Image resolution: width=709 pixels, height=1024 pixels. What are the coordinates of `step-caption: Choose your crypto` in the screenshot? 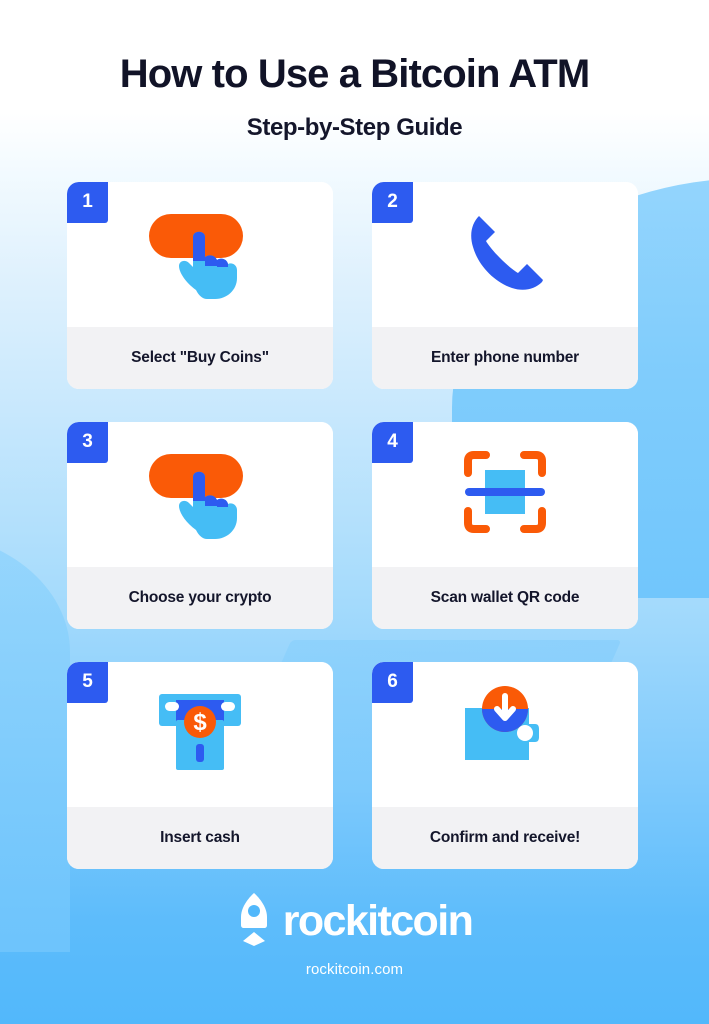 It's located at (200, 597).